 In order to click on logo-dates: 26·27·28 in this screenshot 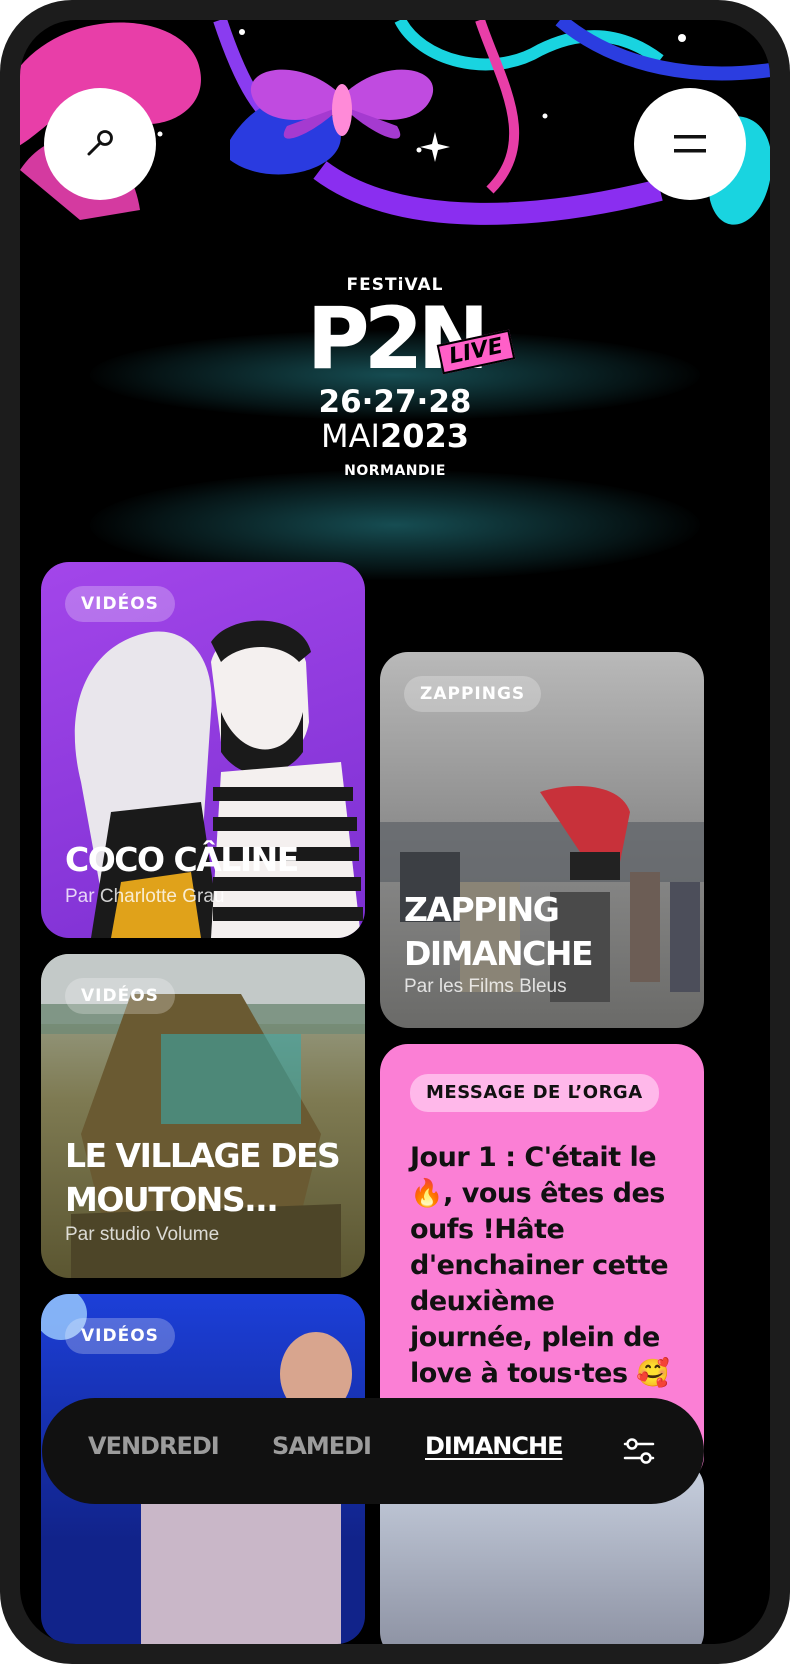, I will do `click(395, 402)`.